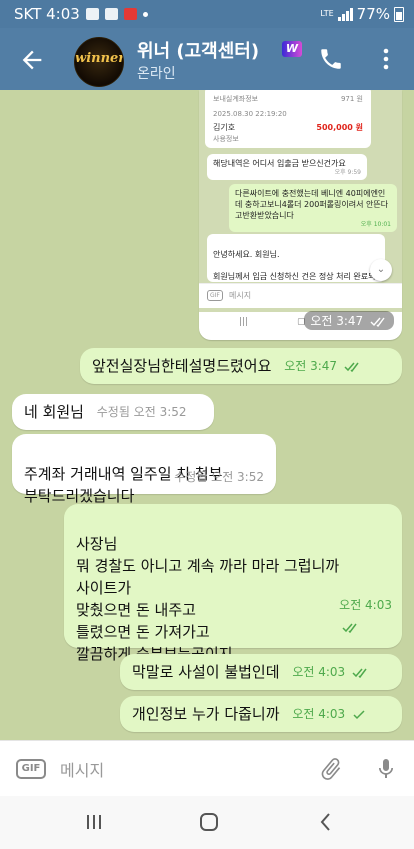 The width and height of the screenshot is (414, 849). I want to click on carrier-time: SKT 4:03, so click(47, 14).